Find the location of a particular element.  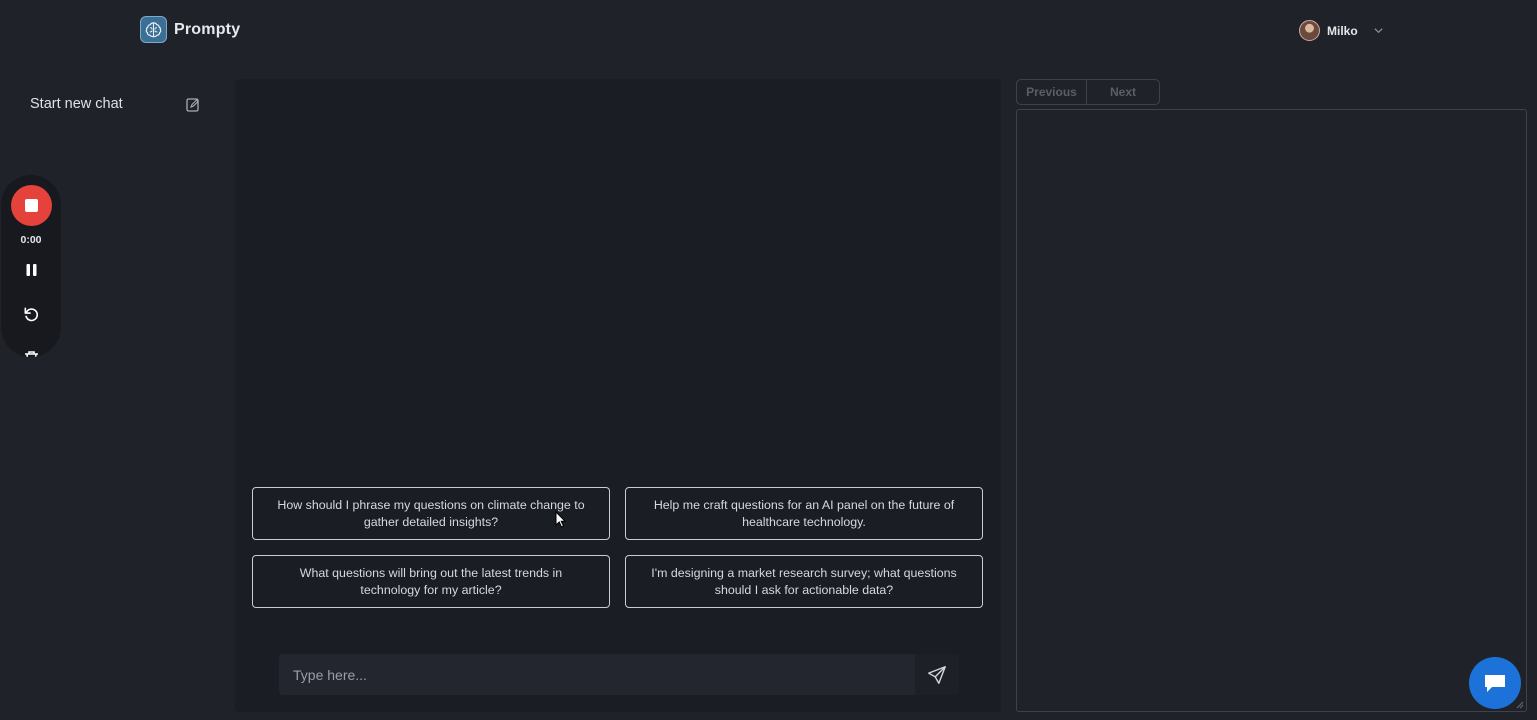

send-button is located at coordinates (937, 674).